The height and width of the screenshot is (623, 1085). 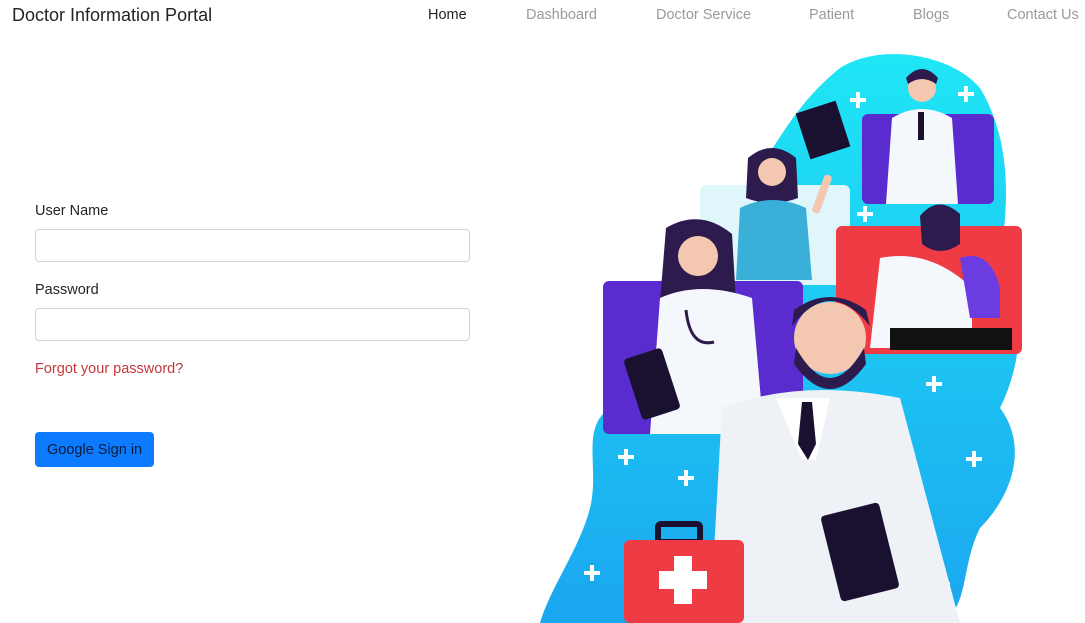 I want to click on username-label: User Name, so click(x=72, y=211).